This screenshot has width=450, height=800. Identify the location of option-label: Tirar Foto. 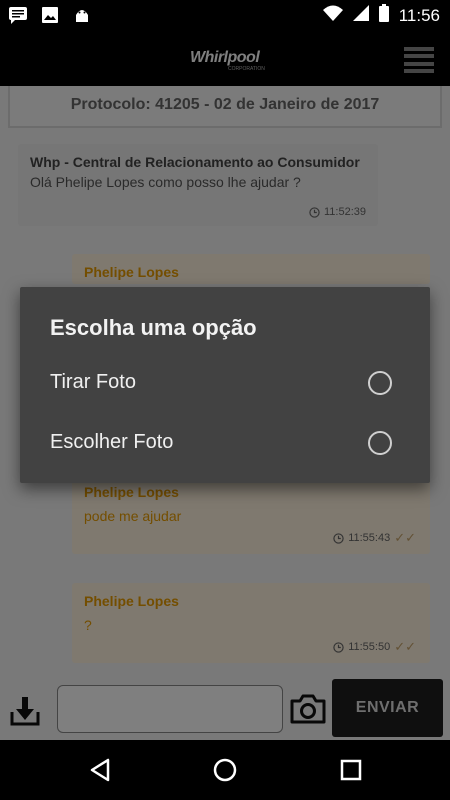
(93, 382).